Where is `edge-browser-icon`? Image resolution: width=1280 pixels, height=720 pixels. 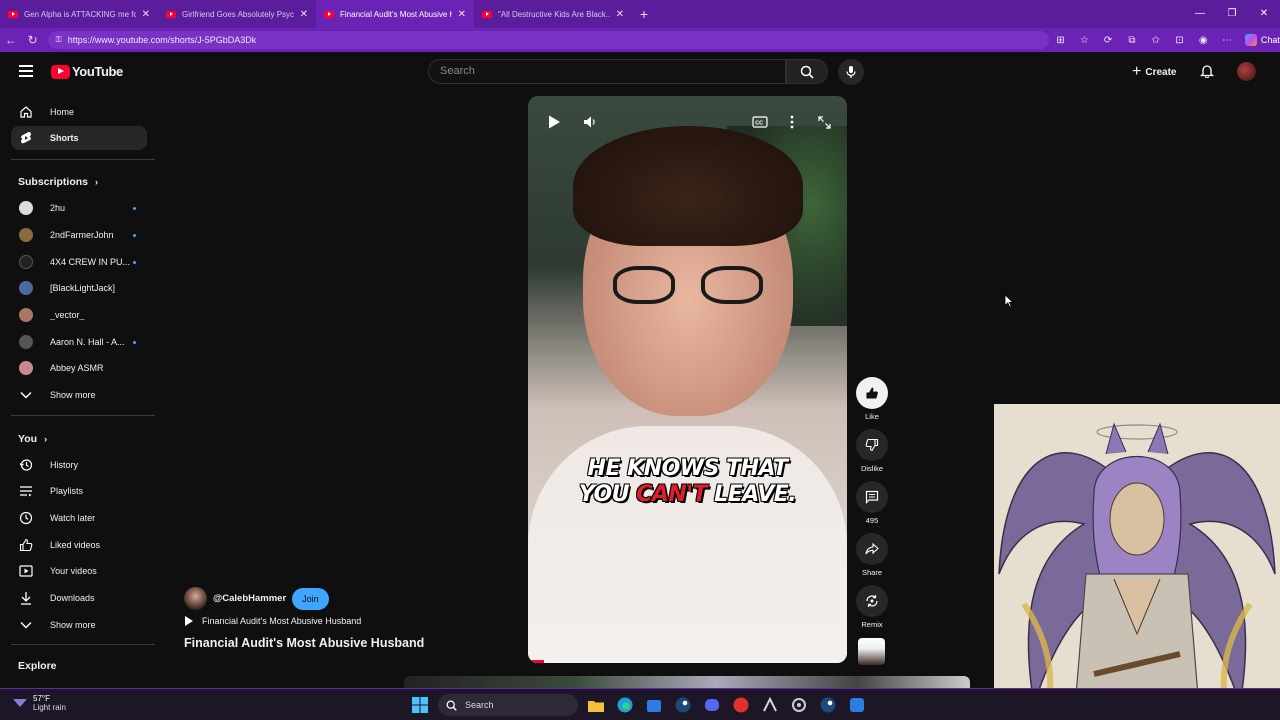
edge-browser-icon is located at coordinates (625, 705).